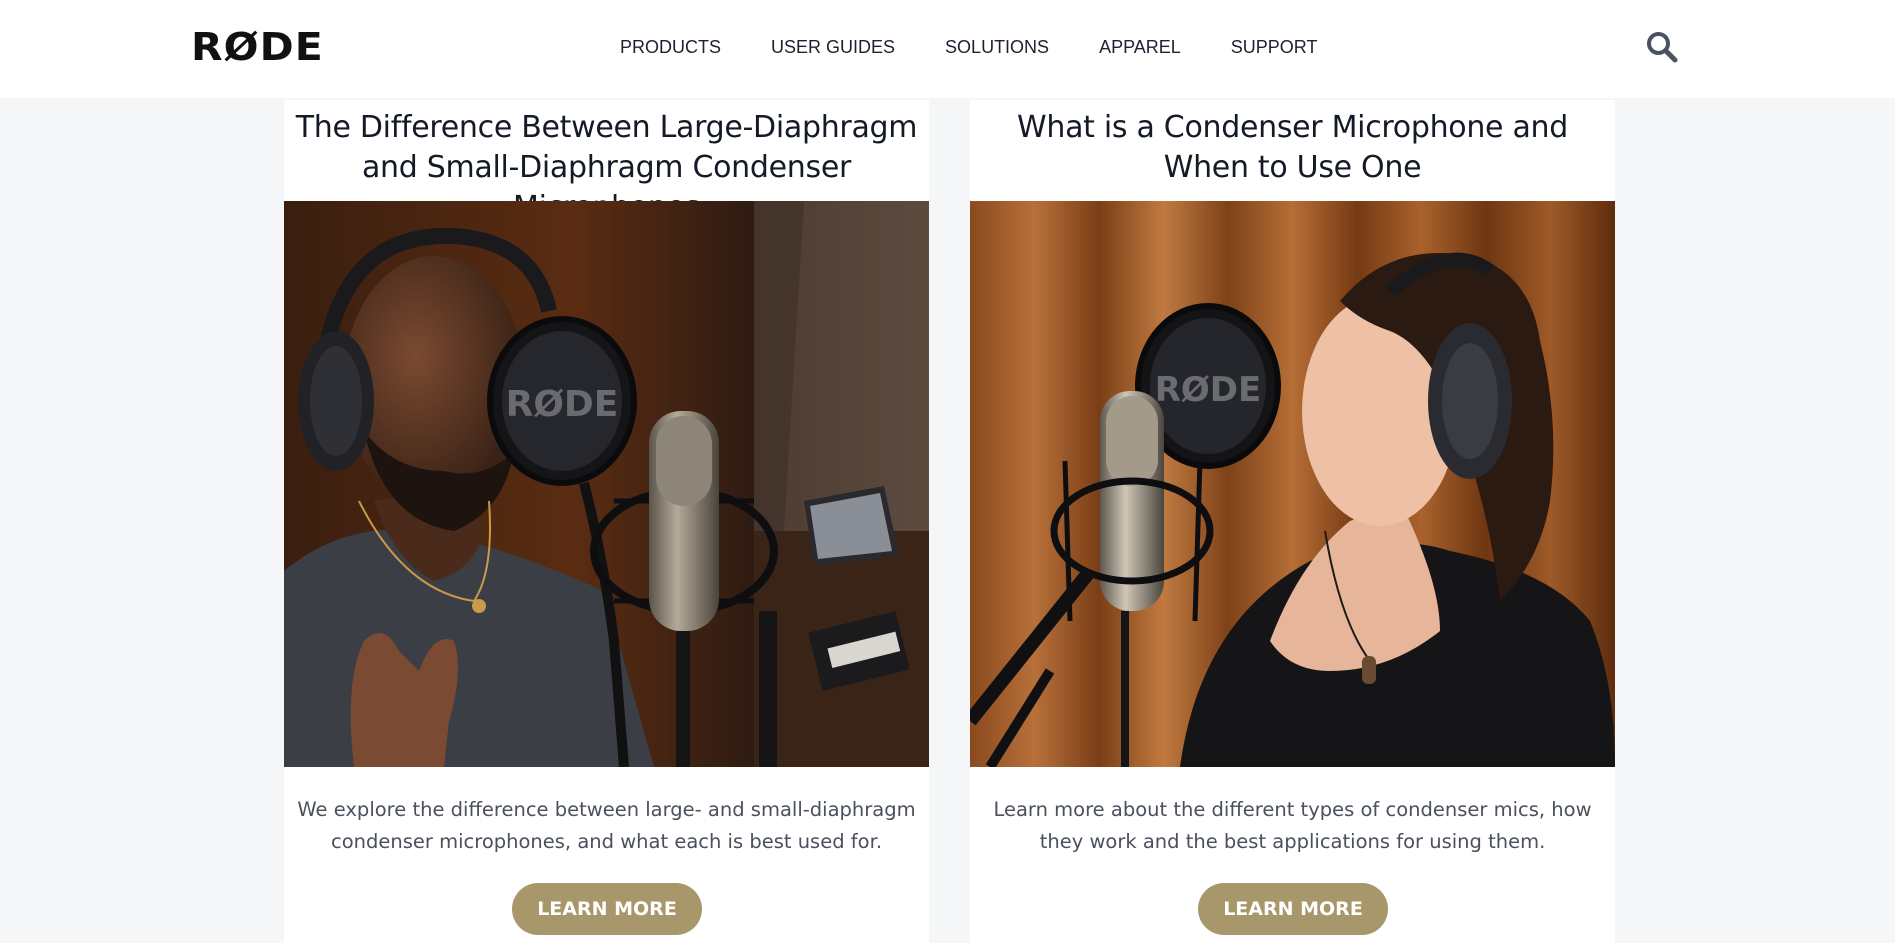 The width and height of the screenshot is (1895, 943). What do you see at coordinates (833, 47) in the screenshot?
I see `nav-item-user-guides: USER GUIDES` at bounding box center [833, 47].